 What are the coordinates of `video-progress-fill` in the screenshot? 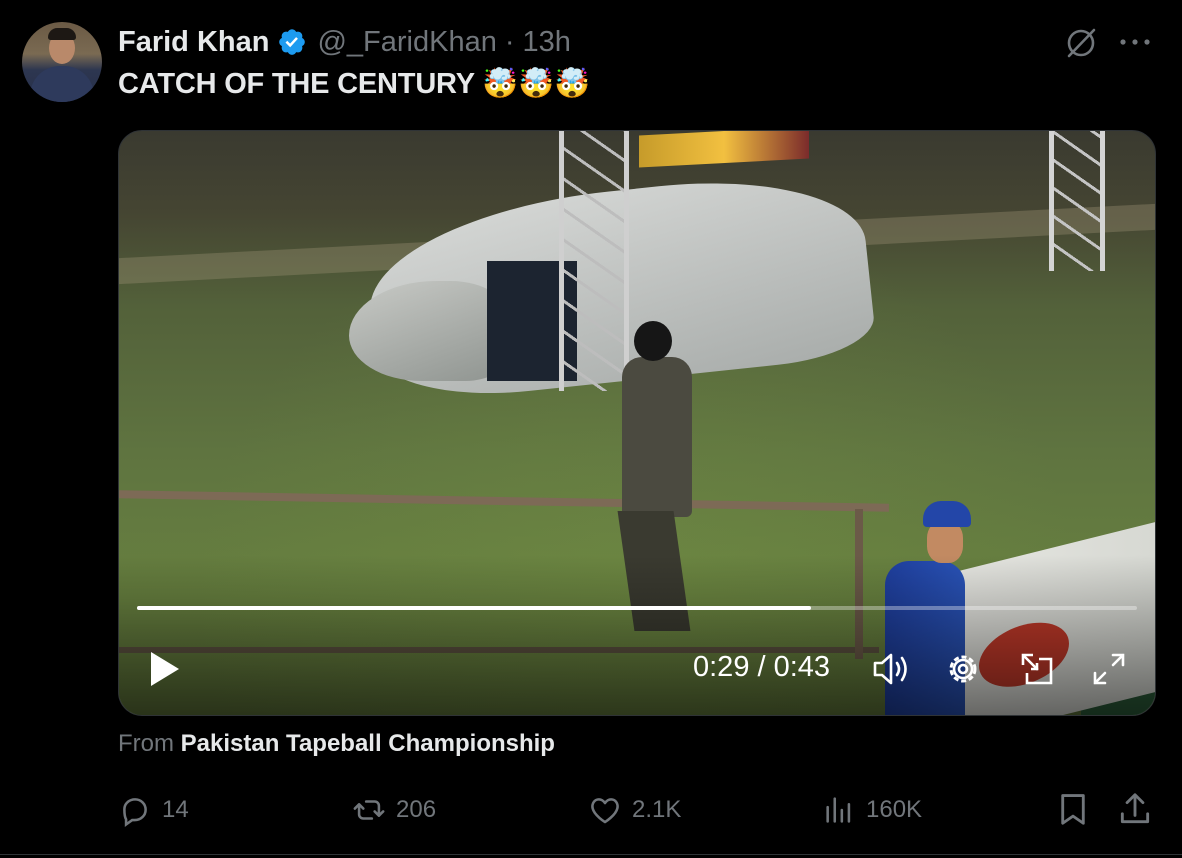 It's located at (474, 608).